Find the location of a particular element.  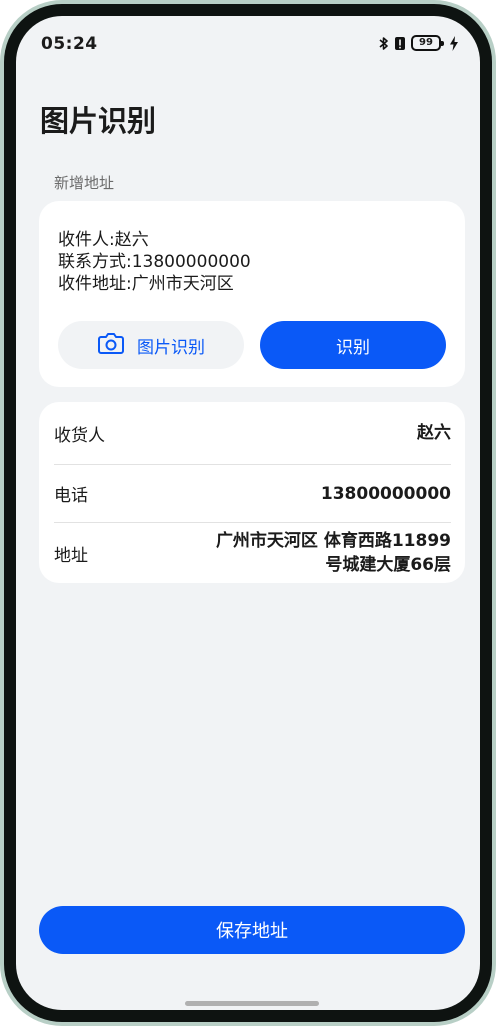

status-time: 05:24 is located at coordinates (69, 44).